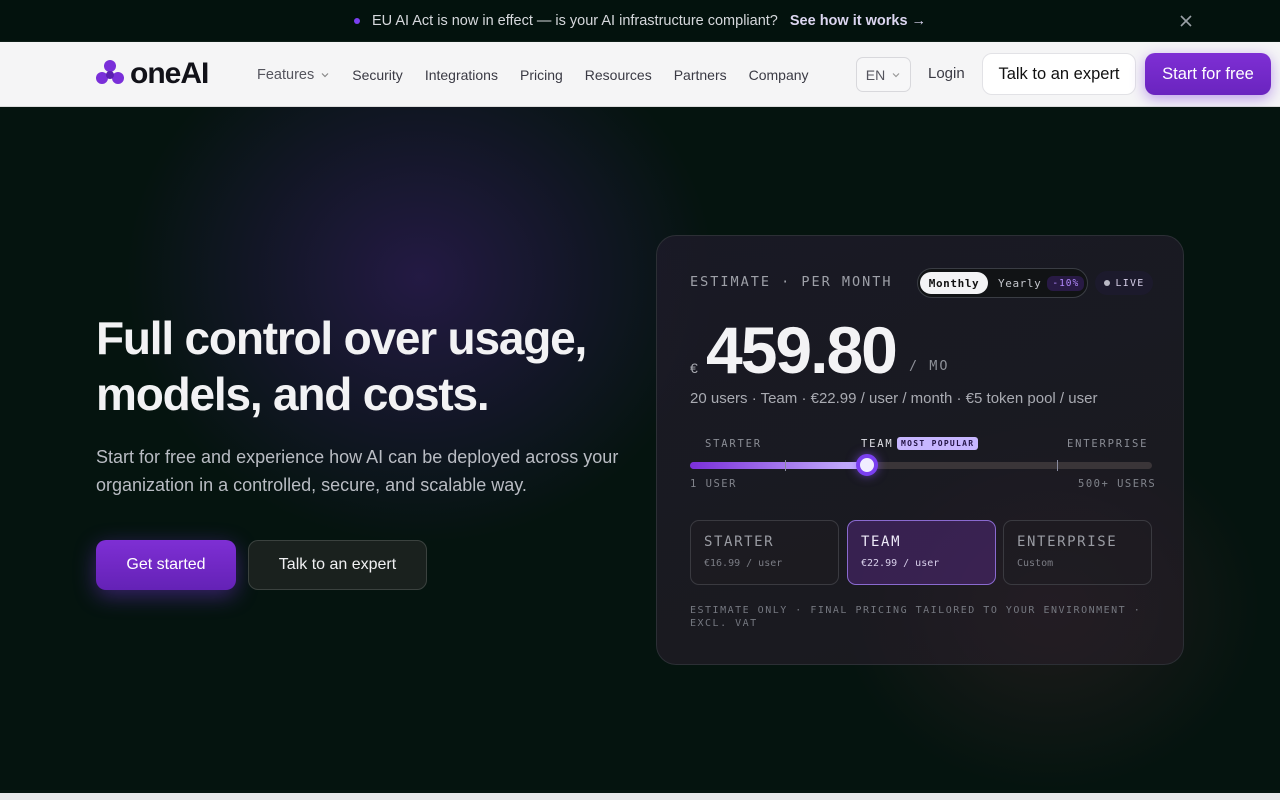 The image size is (1280, 800). What do you see at coordinates (778, 465) in the screenshot?
I see `users-slider-fill` at bounding box center [778, 465].